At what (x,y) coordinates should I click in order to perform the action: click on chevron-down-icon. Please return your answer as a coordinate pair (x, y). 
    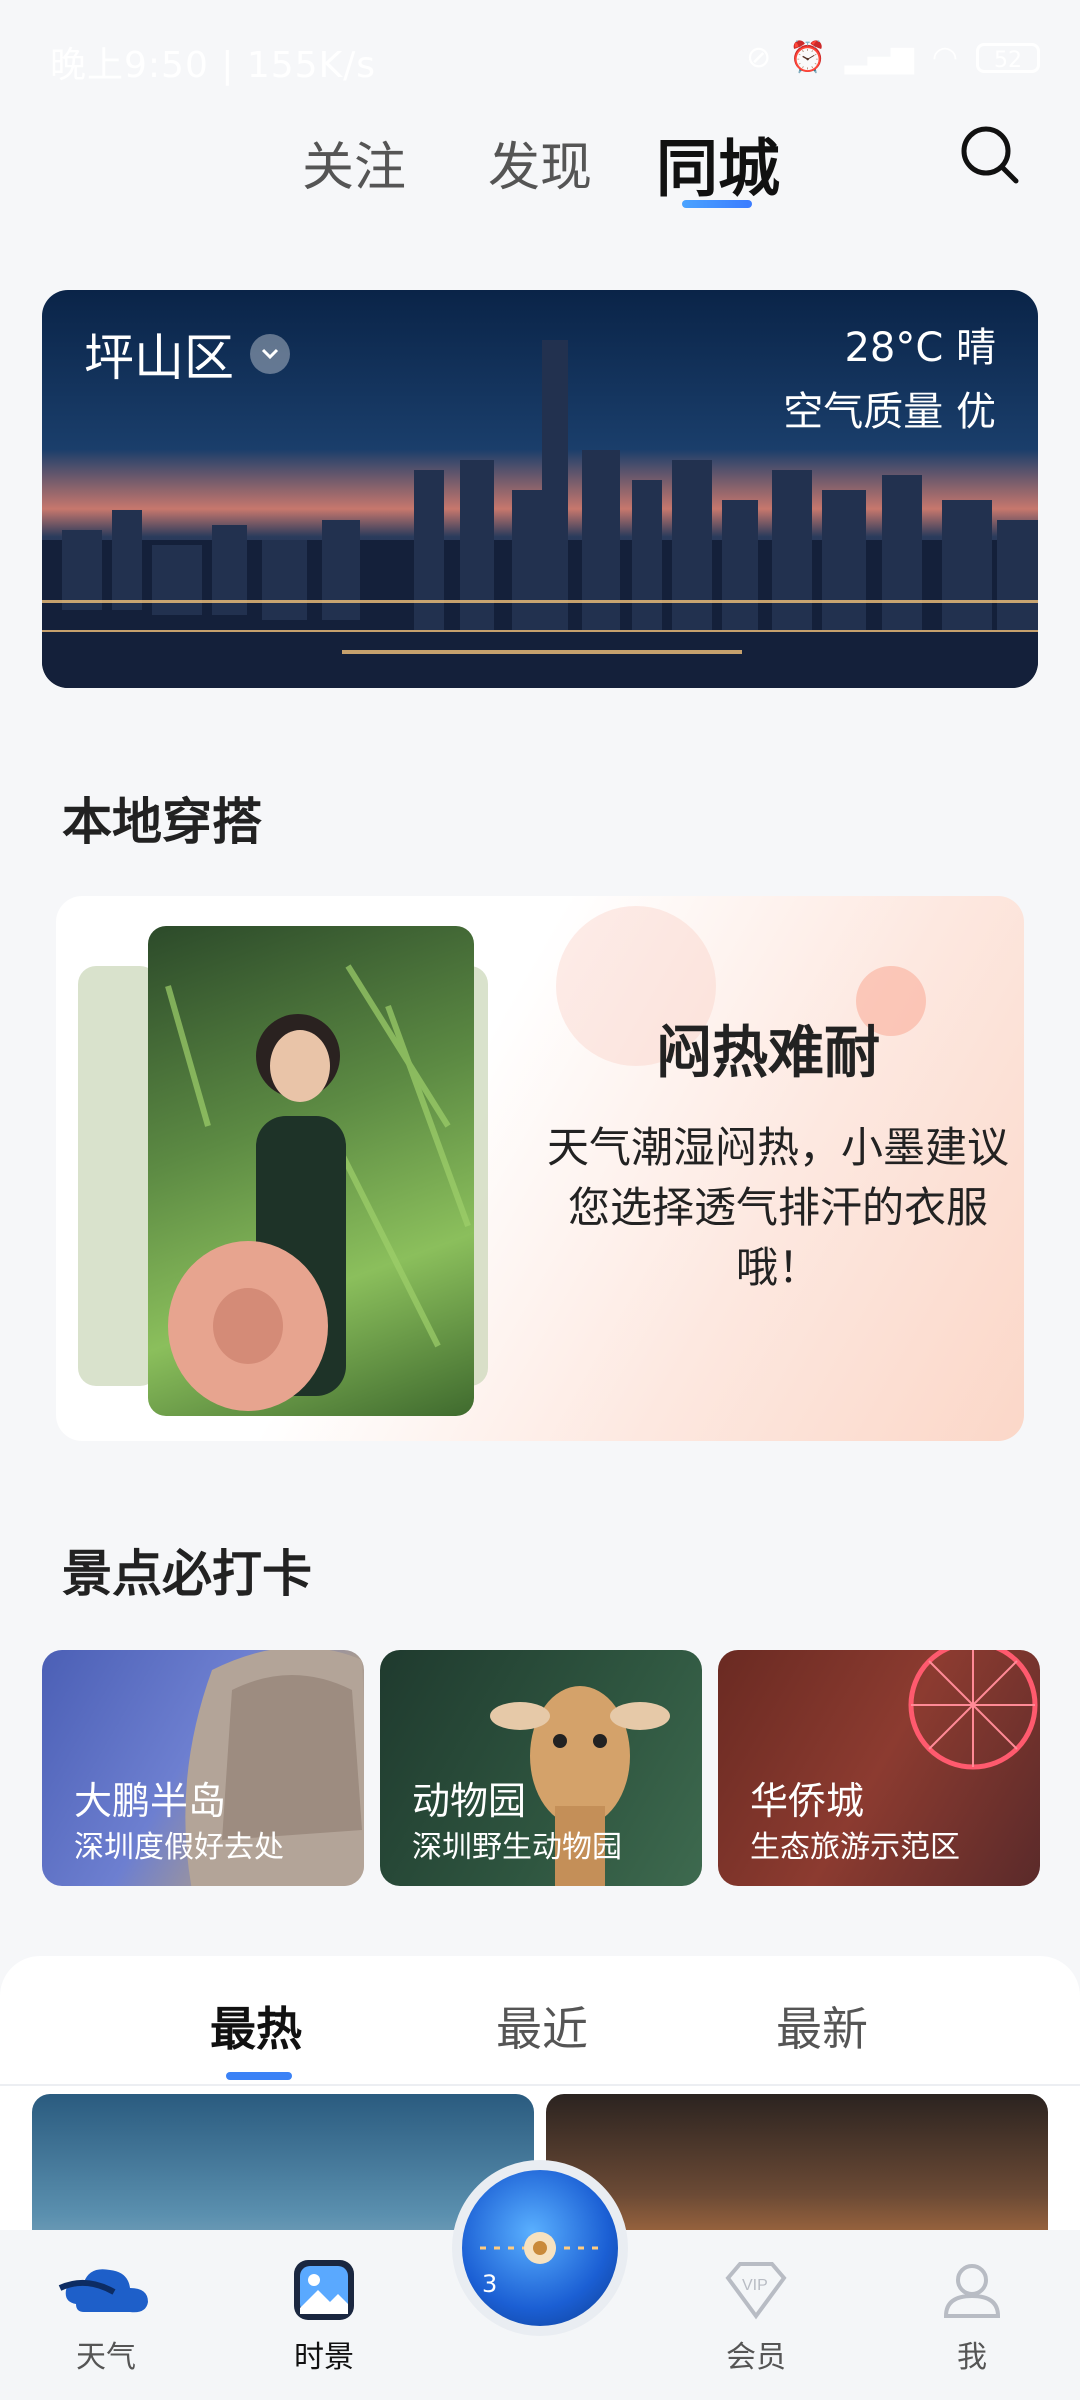
    Looking at the image, I should click on (270, 354).